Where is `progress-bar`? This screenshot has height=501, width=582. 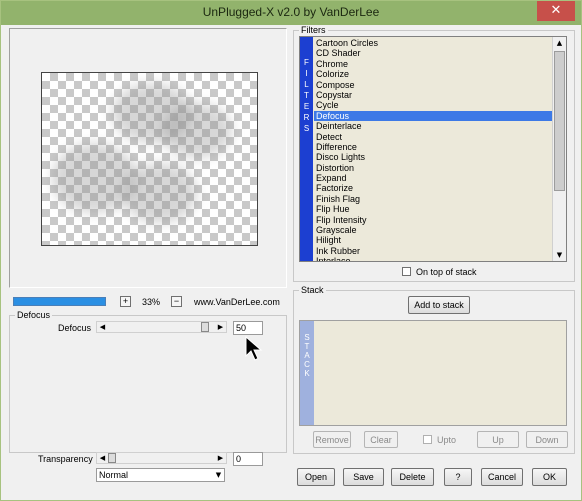 progress-bar is located at coordinates (59, 301).